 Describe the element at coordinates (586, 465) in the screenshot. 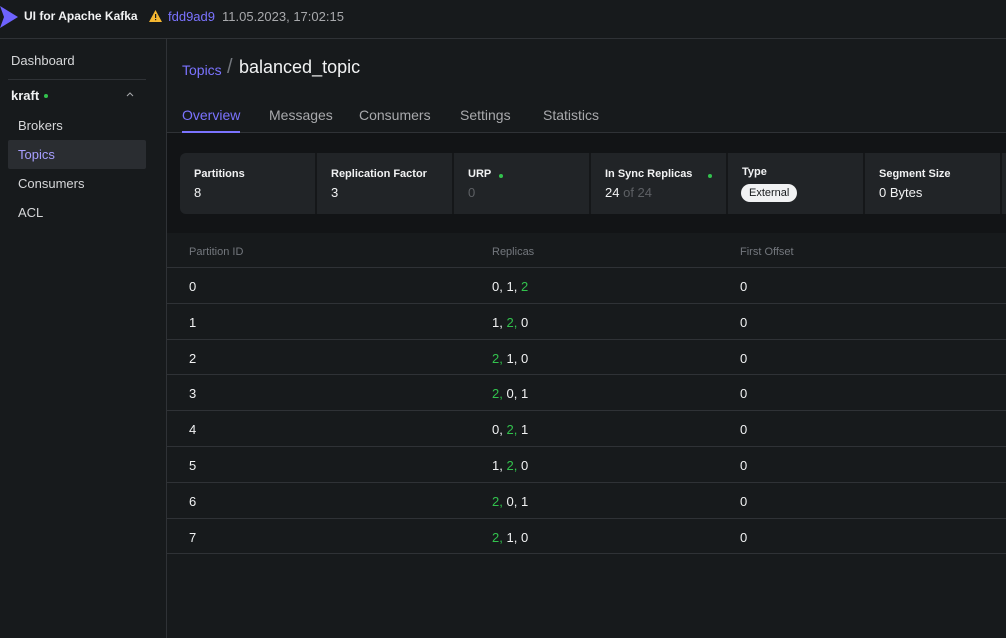

I see `table-row: 5 1, 2, 00` at that location.